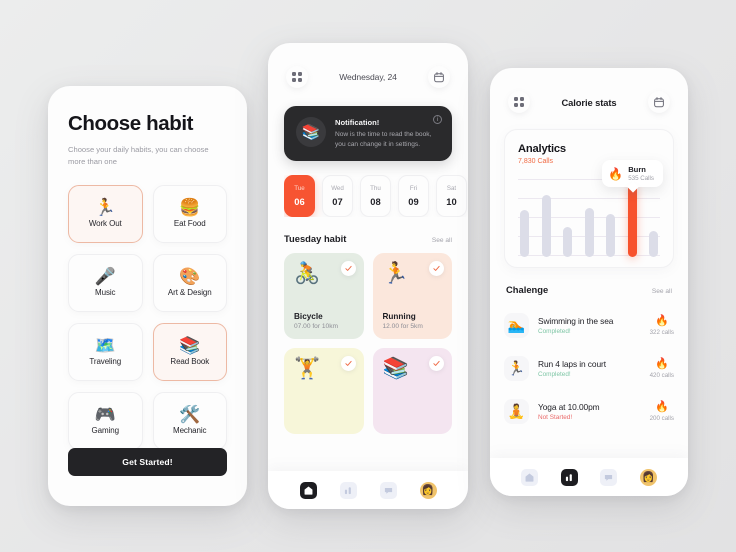 The height and width of the screenshot is (552, 736). I want to click on challenge-row: 🏊 Swimming in the sea Completed! 🔥 322 calls, so click(589, 325).